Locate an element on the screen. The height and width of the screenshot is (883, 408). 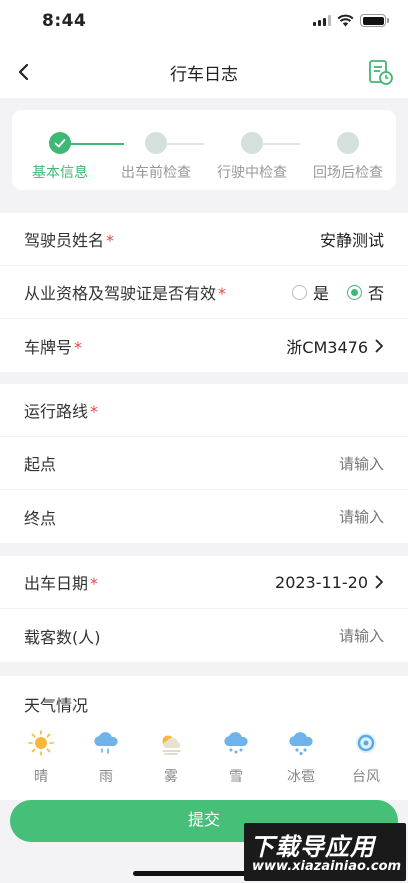
wifi-icon is located at coordinates (345, 20).